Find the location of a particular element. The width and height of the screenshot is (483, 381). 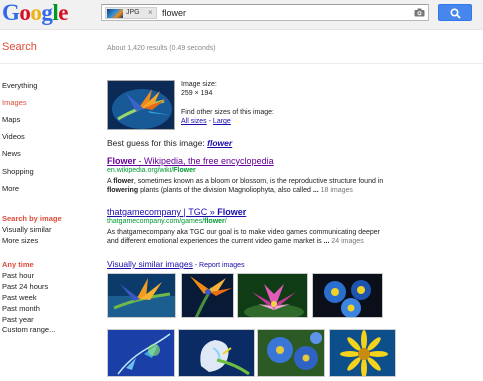

size-links: All sizes - Large is located at coordinates (206, 121).